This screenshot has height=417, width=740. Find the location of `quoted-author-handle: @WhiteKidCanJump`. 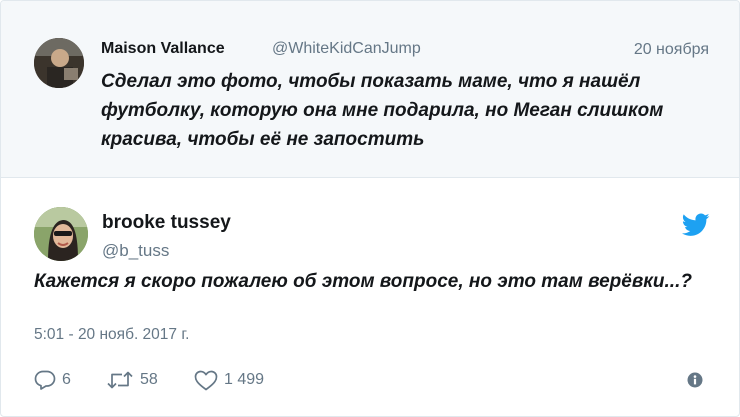

quoted-author-handle: @WhiteKidCanJump is located at coordinates (346, 49).